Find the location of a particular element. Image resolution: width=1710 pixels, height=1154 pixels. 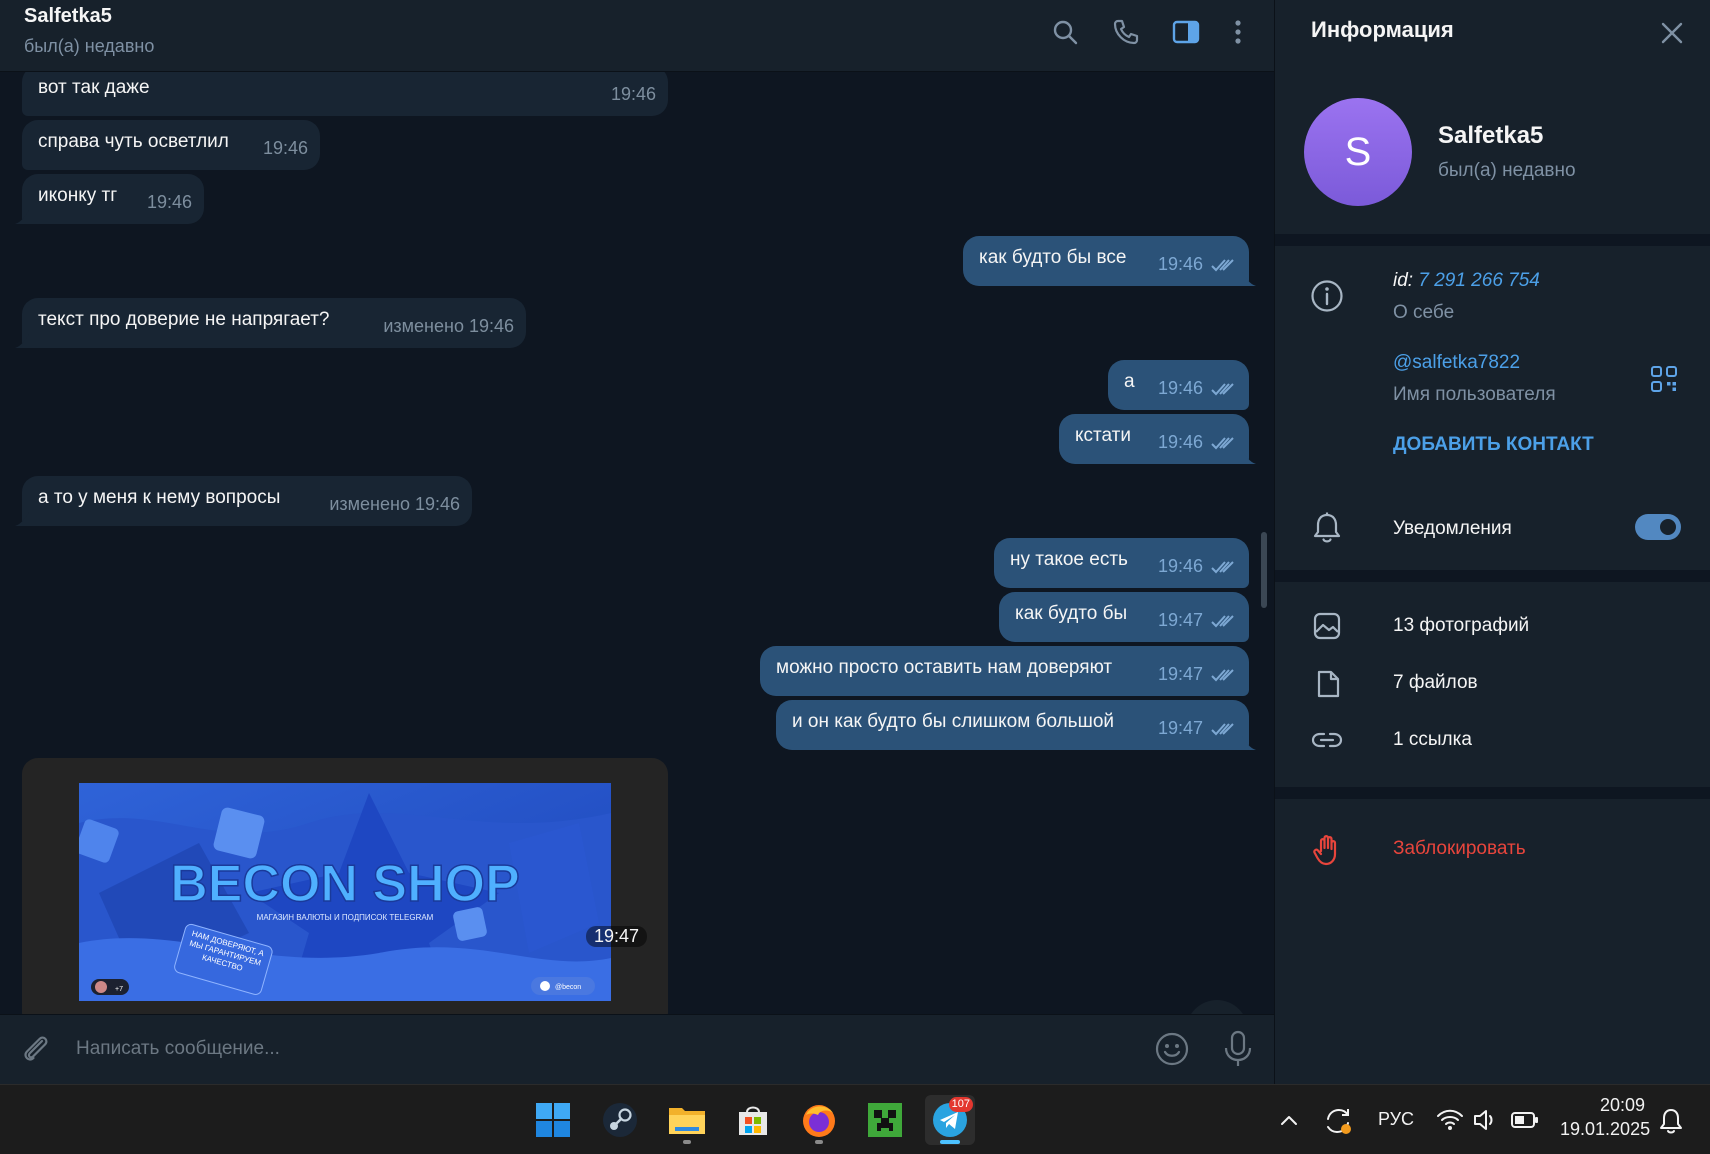

notifications-label: Уведомления is located at coordinates (1452, 528).